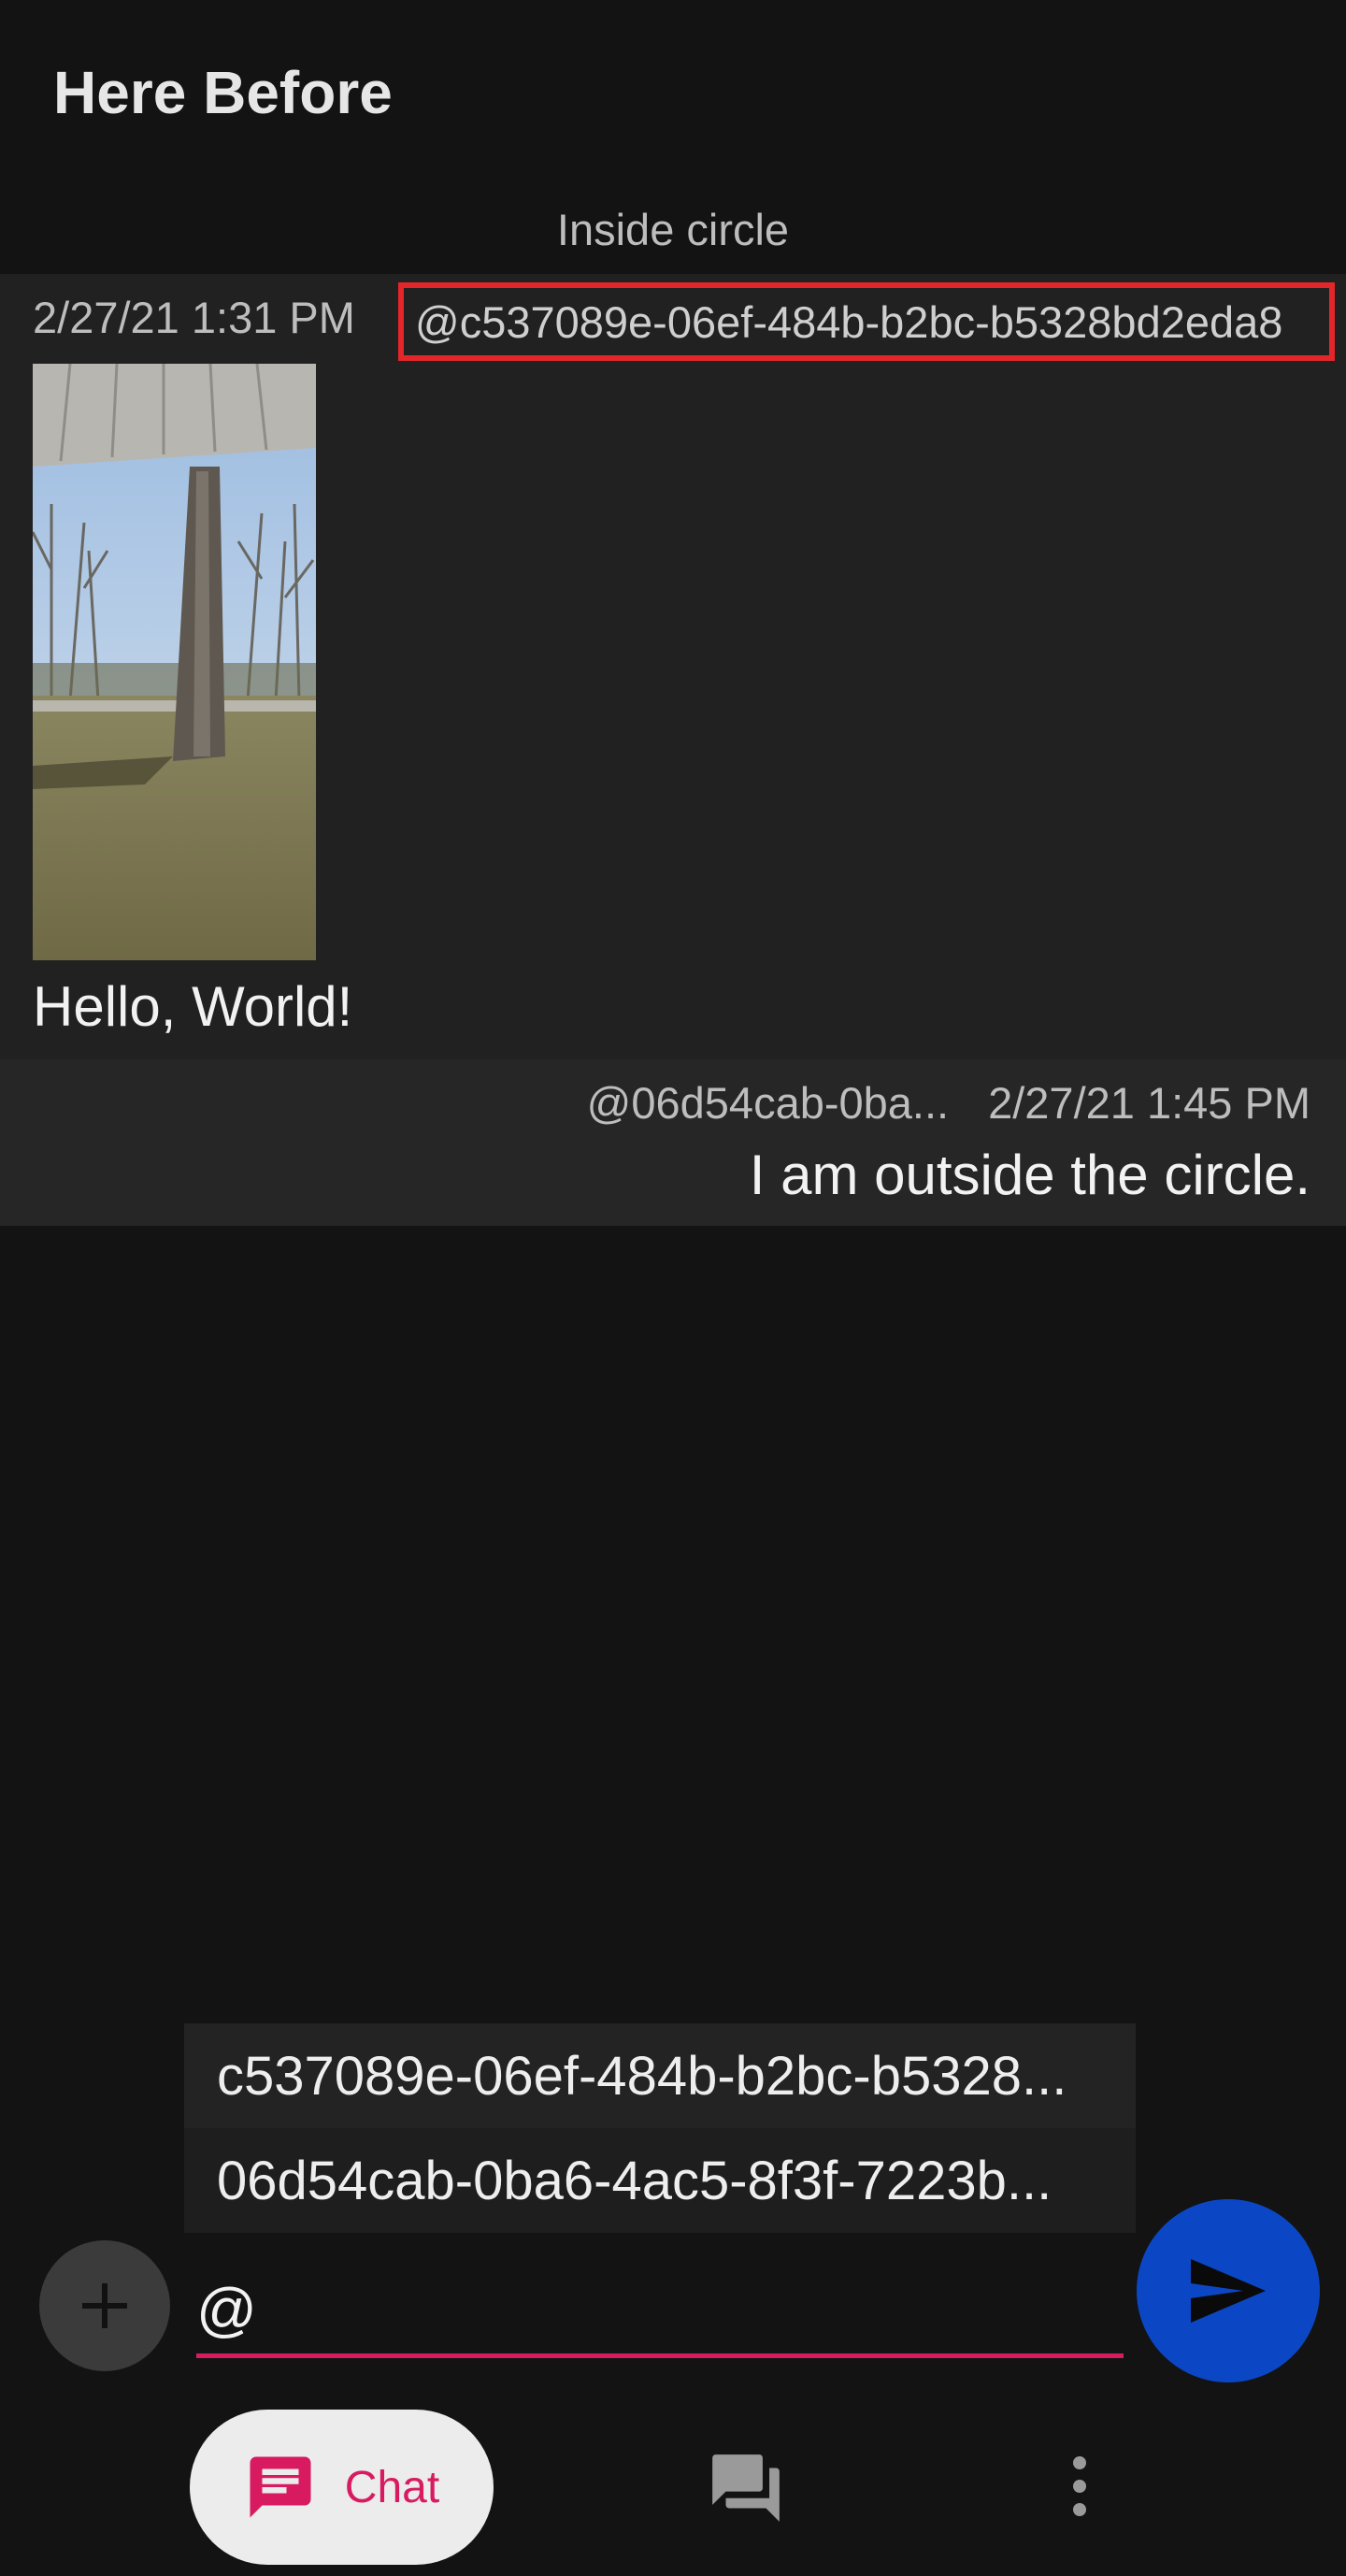 The image size is (1346, 2576). What do you see at coordinates (673, 230) in the screenshot?
I see `section-label: Inside circle` at bounding box center [673, 230].